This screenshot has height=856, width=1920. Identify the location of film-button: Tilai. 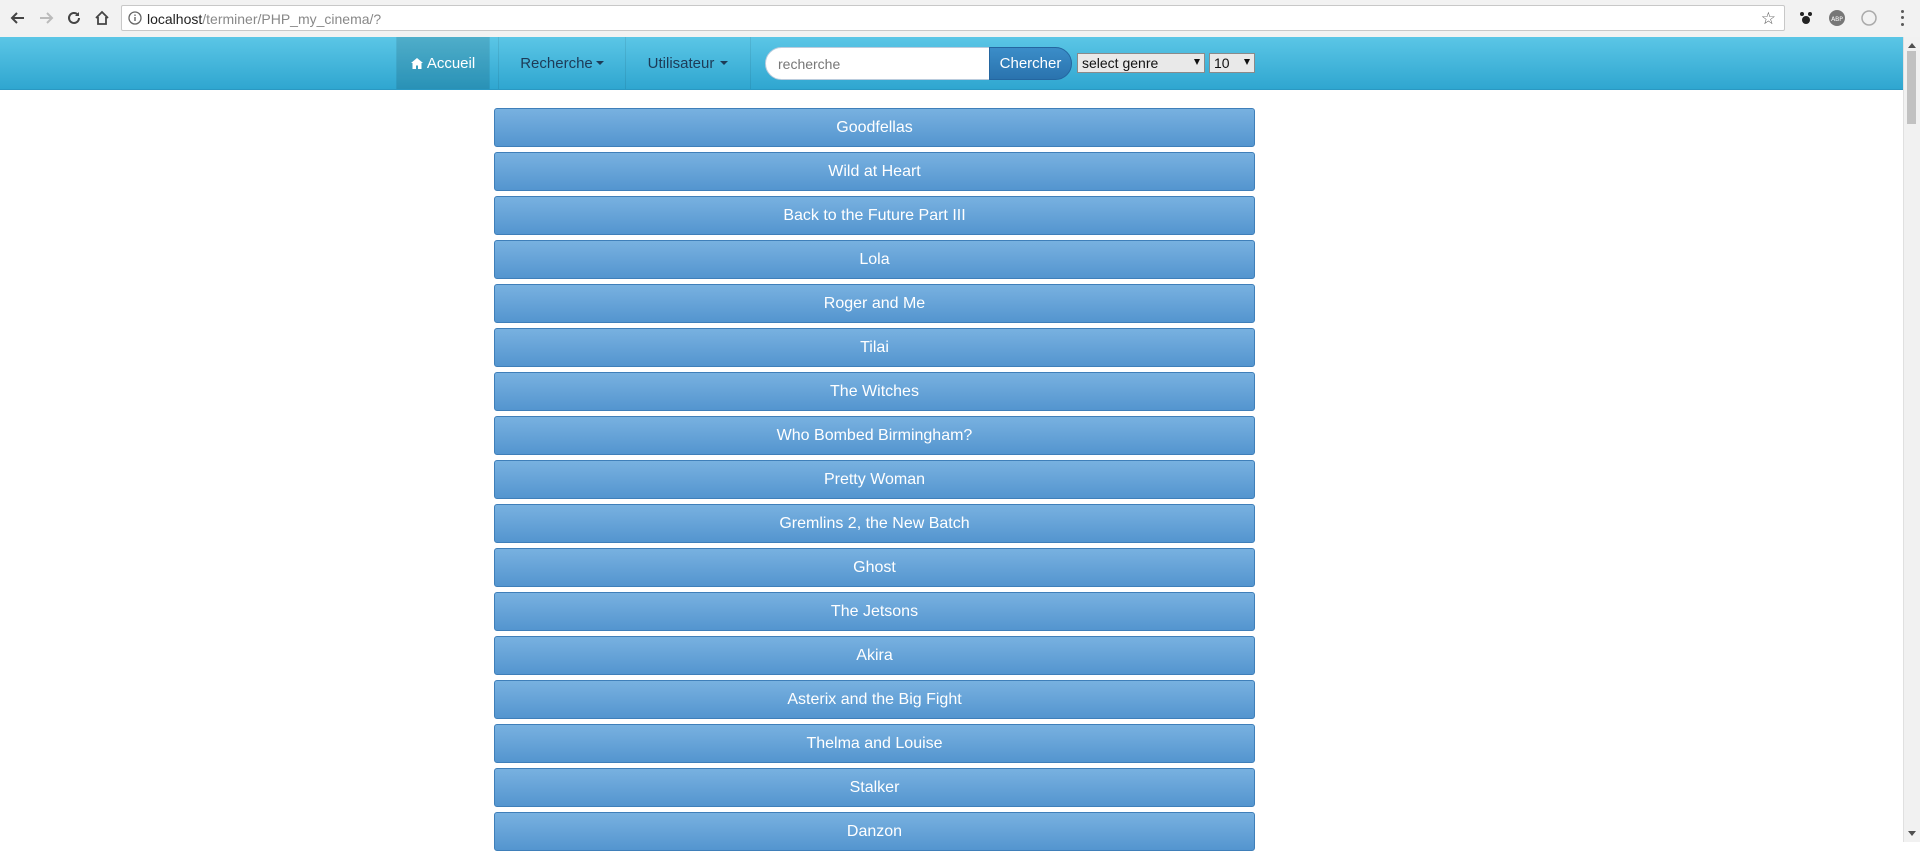
(874, 347).